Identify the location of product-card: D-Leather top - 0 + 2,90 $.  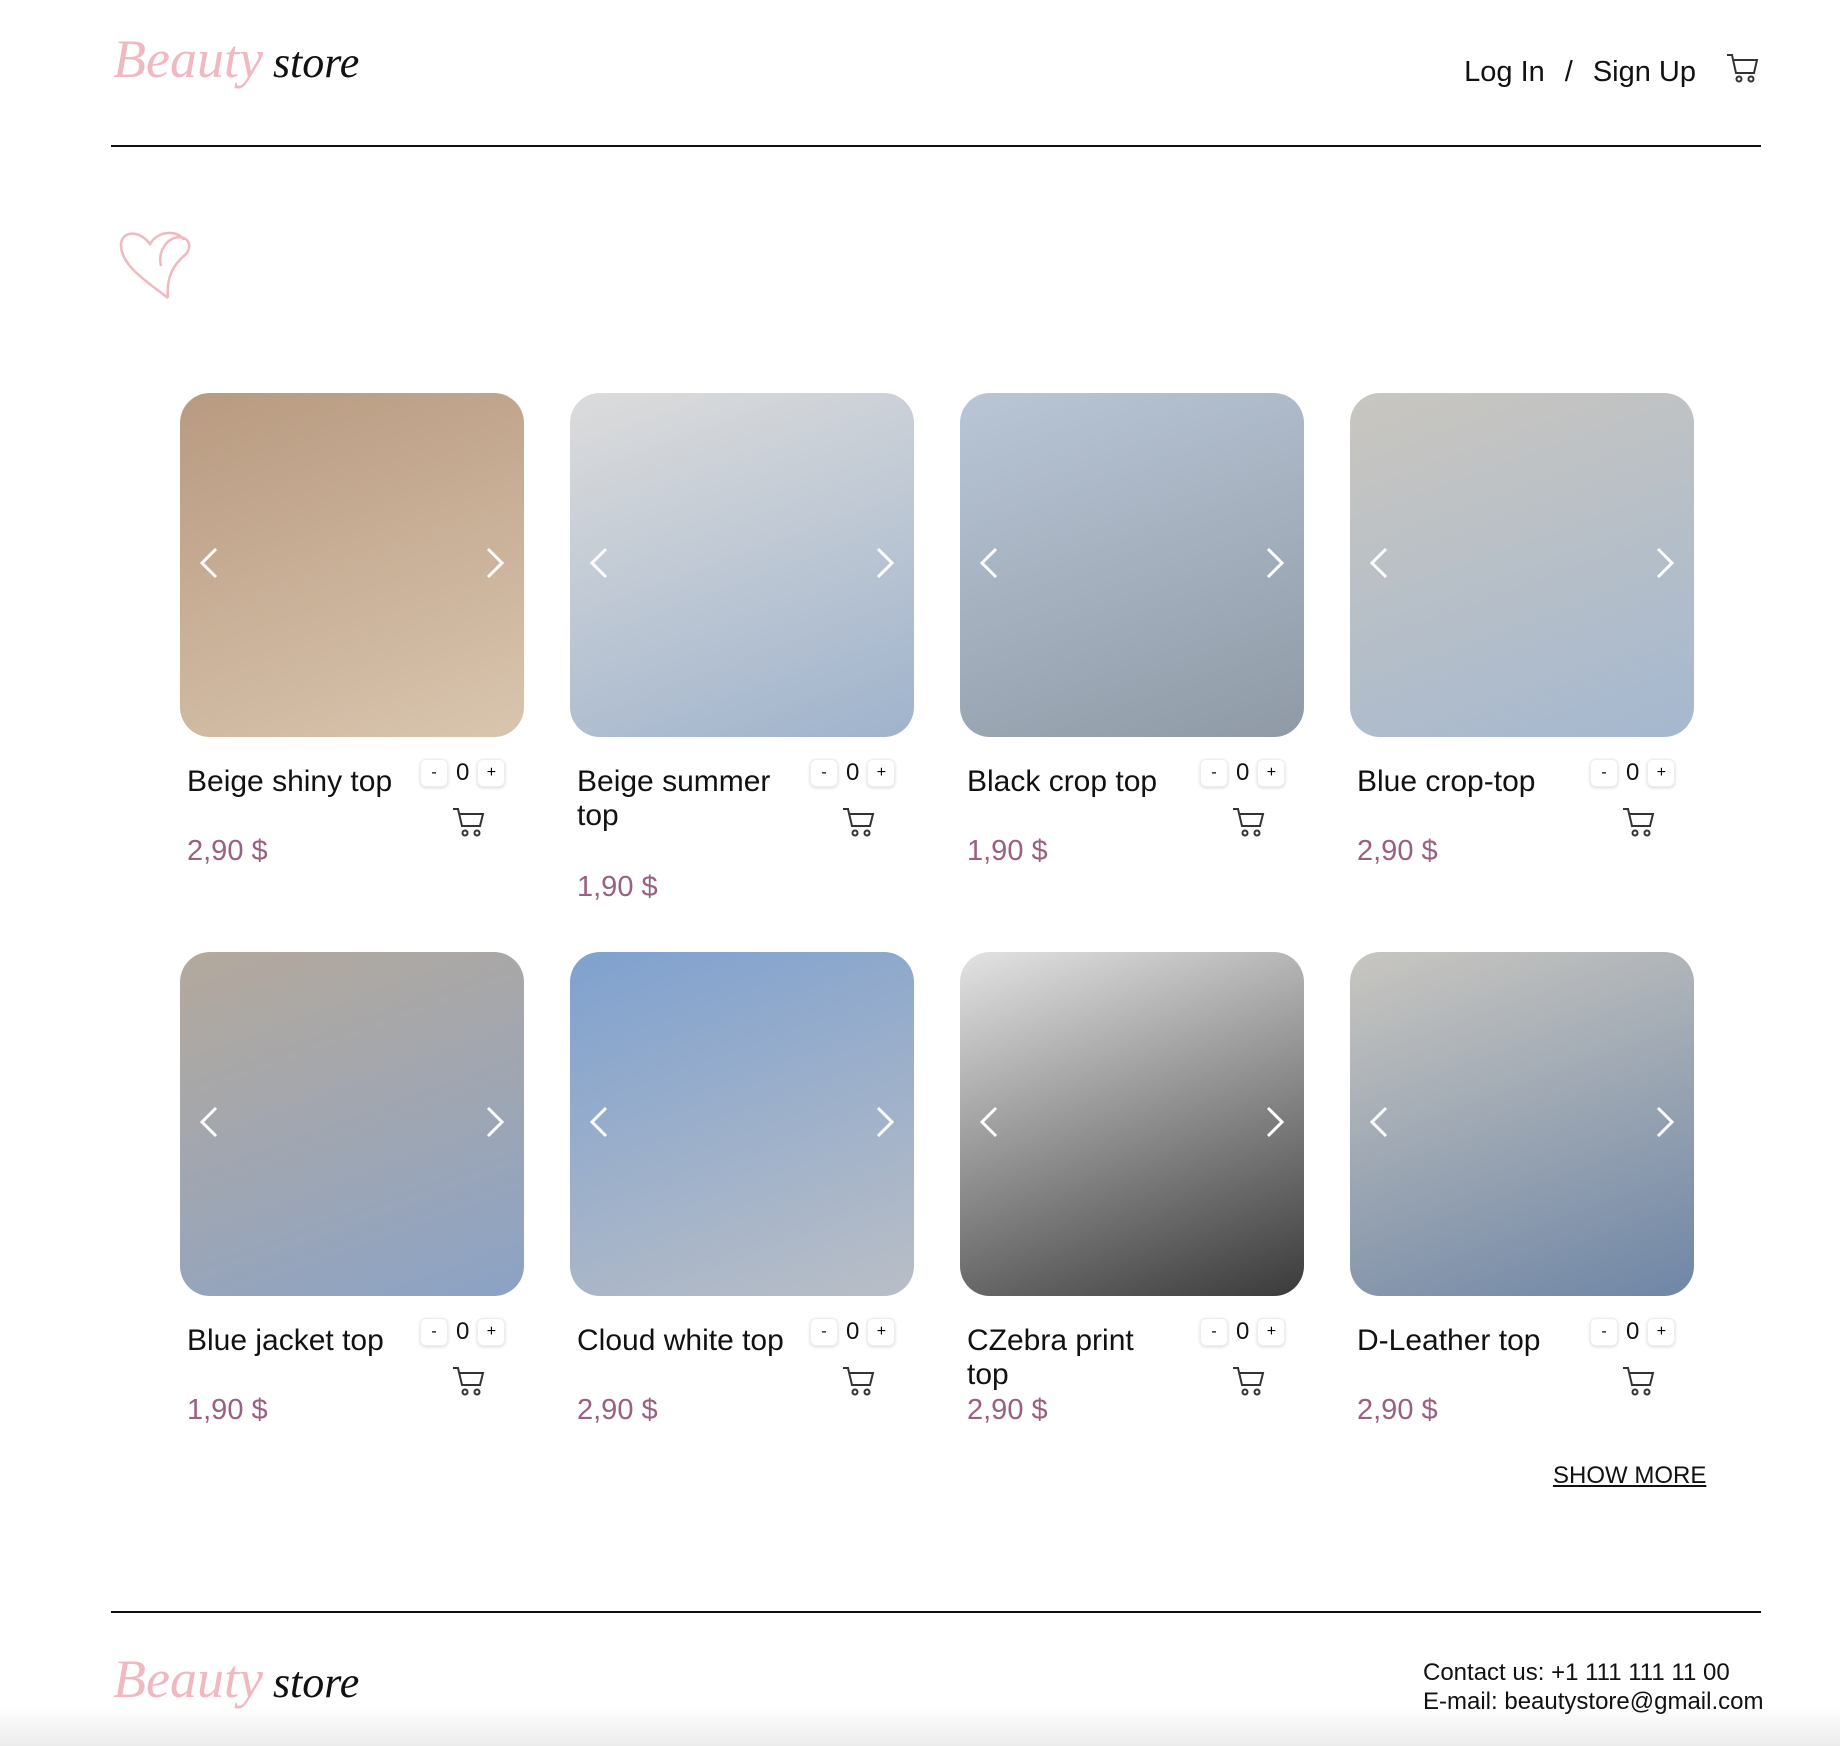
(1522, 1189).